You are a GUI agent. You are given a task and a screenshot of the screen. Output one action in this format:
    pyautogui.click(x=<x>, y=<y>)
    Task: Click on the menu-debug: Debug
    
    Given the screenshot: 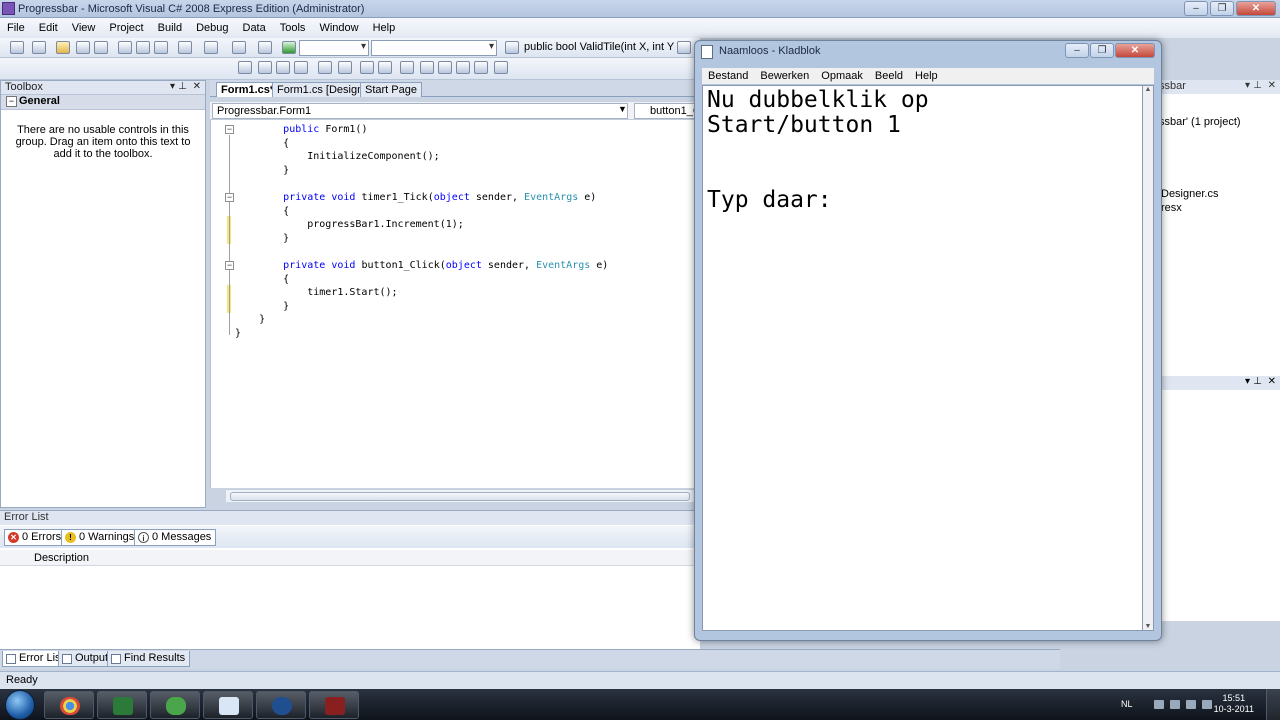 What is the action you would take?
    pyautogui.click(x=212, y=28)
    